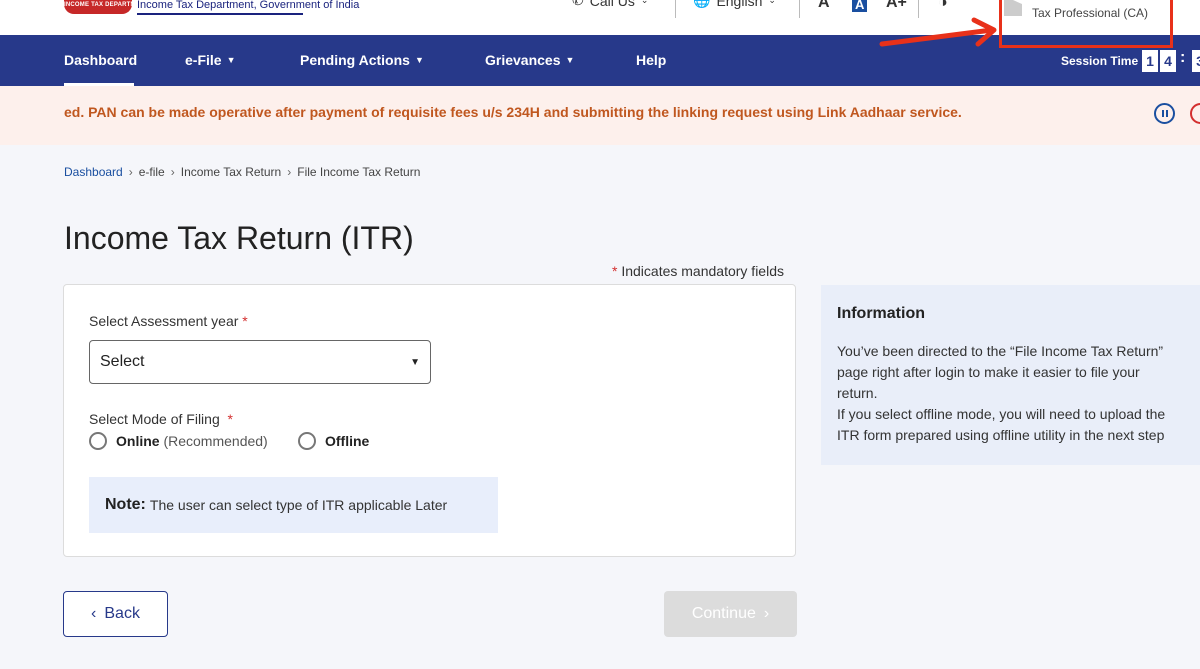 The image size is (1200, 669). What do you see at coordinates (1100, 61) in the screenshot?
I see `session-time-label: Session Time` at bounding box center [1100, 61].